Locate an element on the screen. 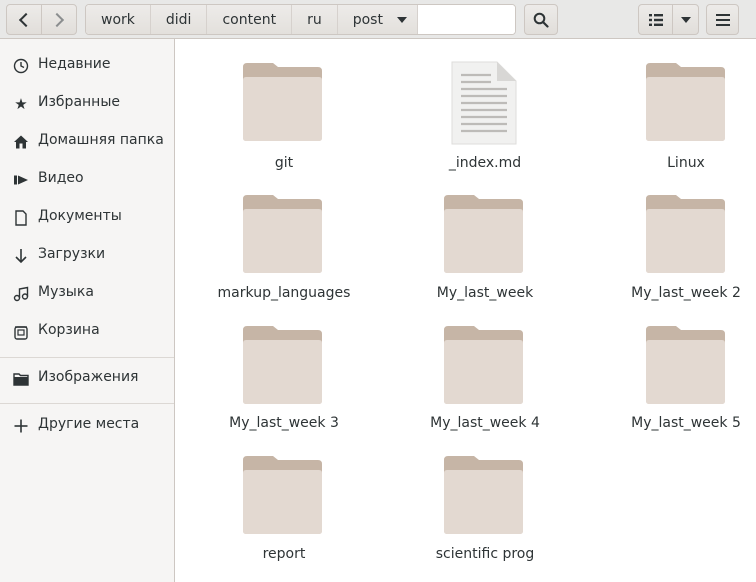  trash-icon is located at coordinates (21, 332).